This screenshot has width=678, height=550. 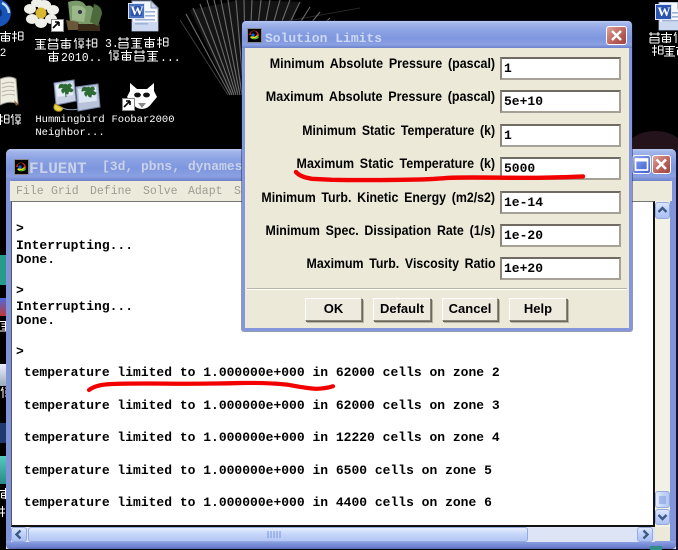 What do you see at coordinates (3, 53) in the screenshot?
I see `svg-text: 2` at bounding box center [3, 53].